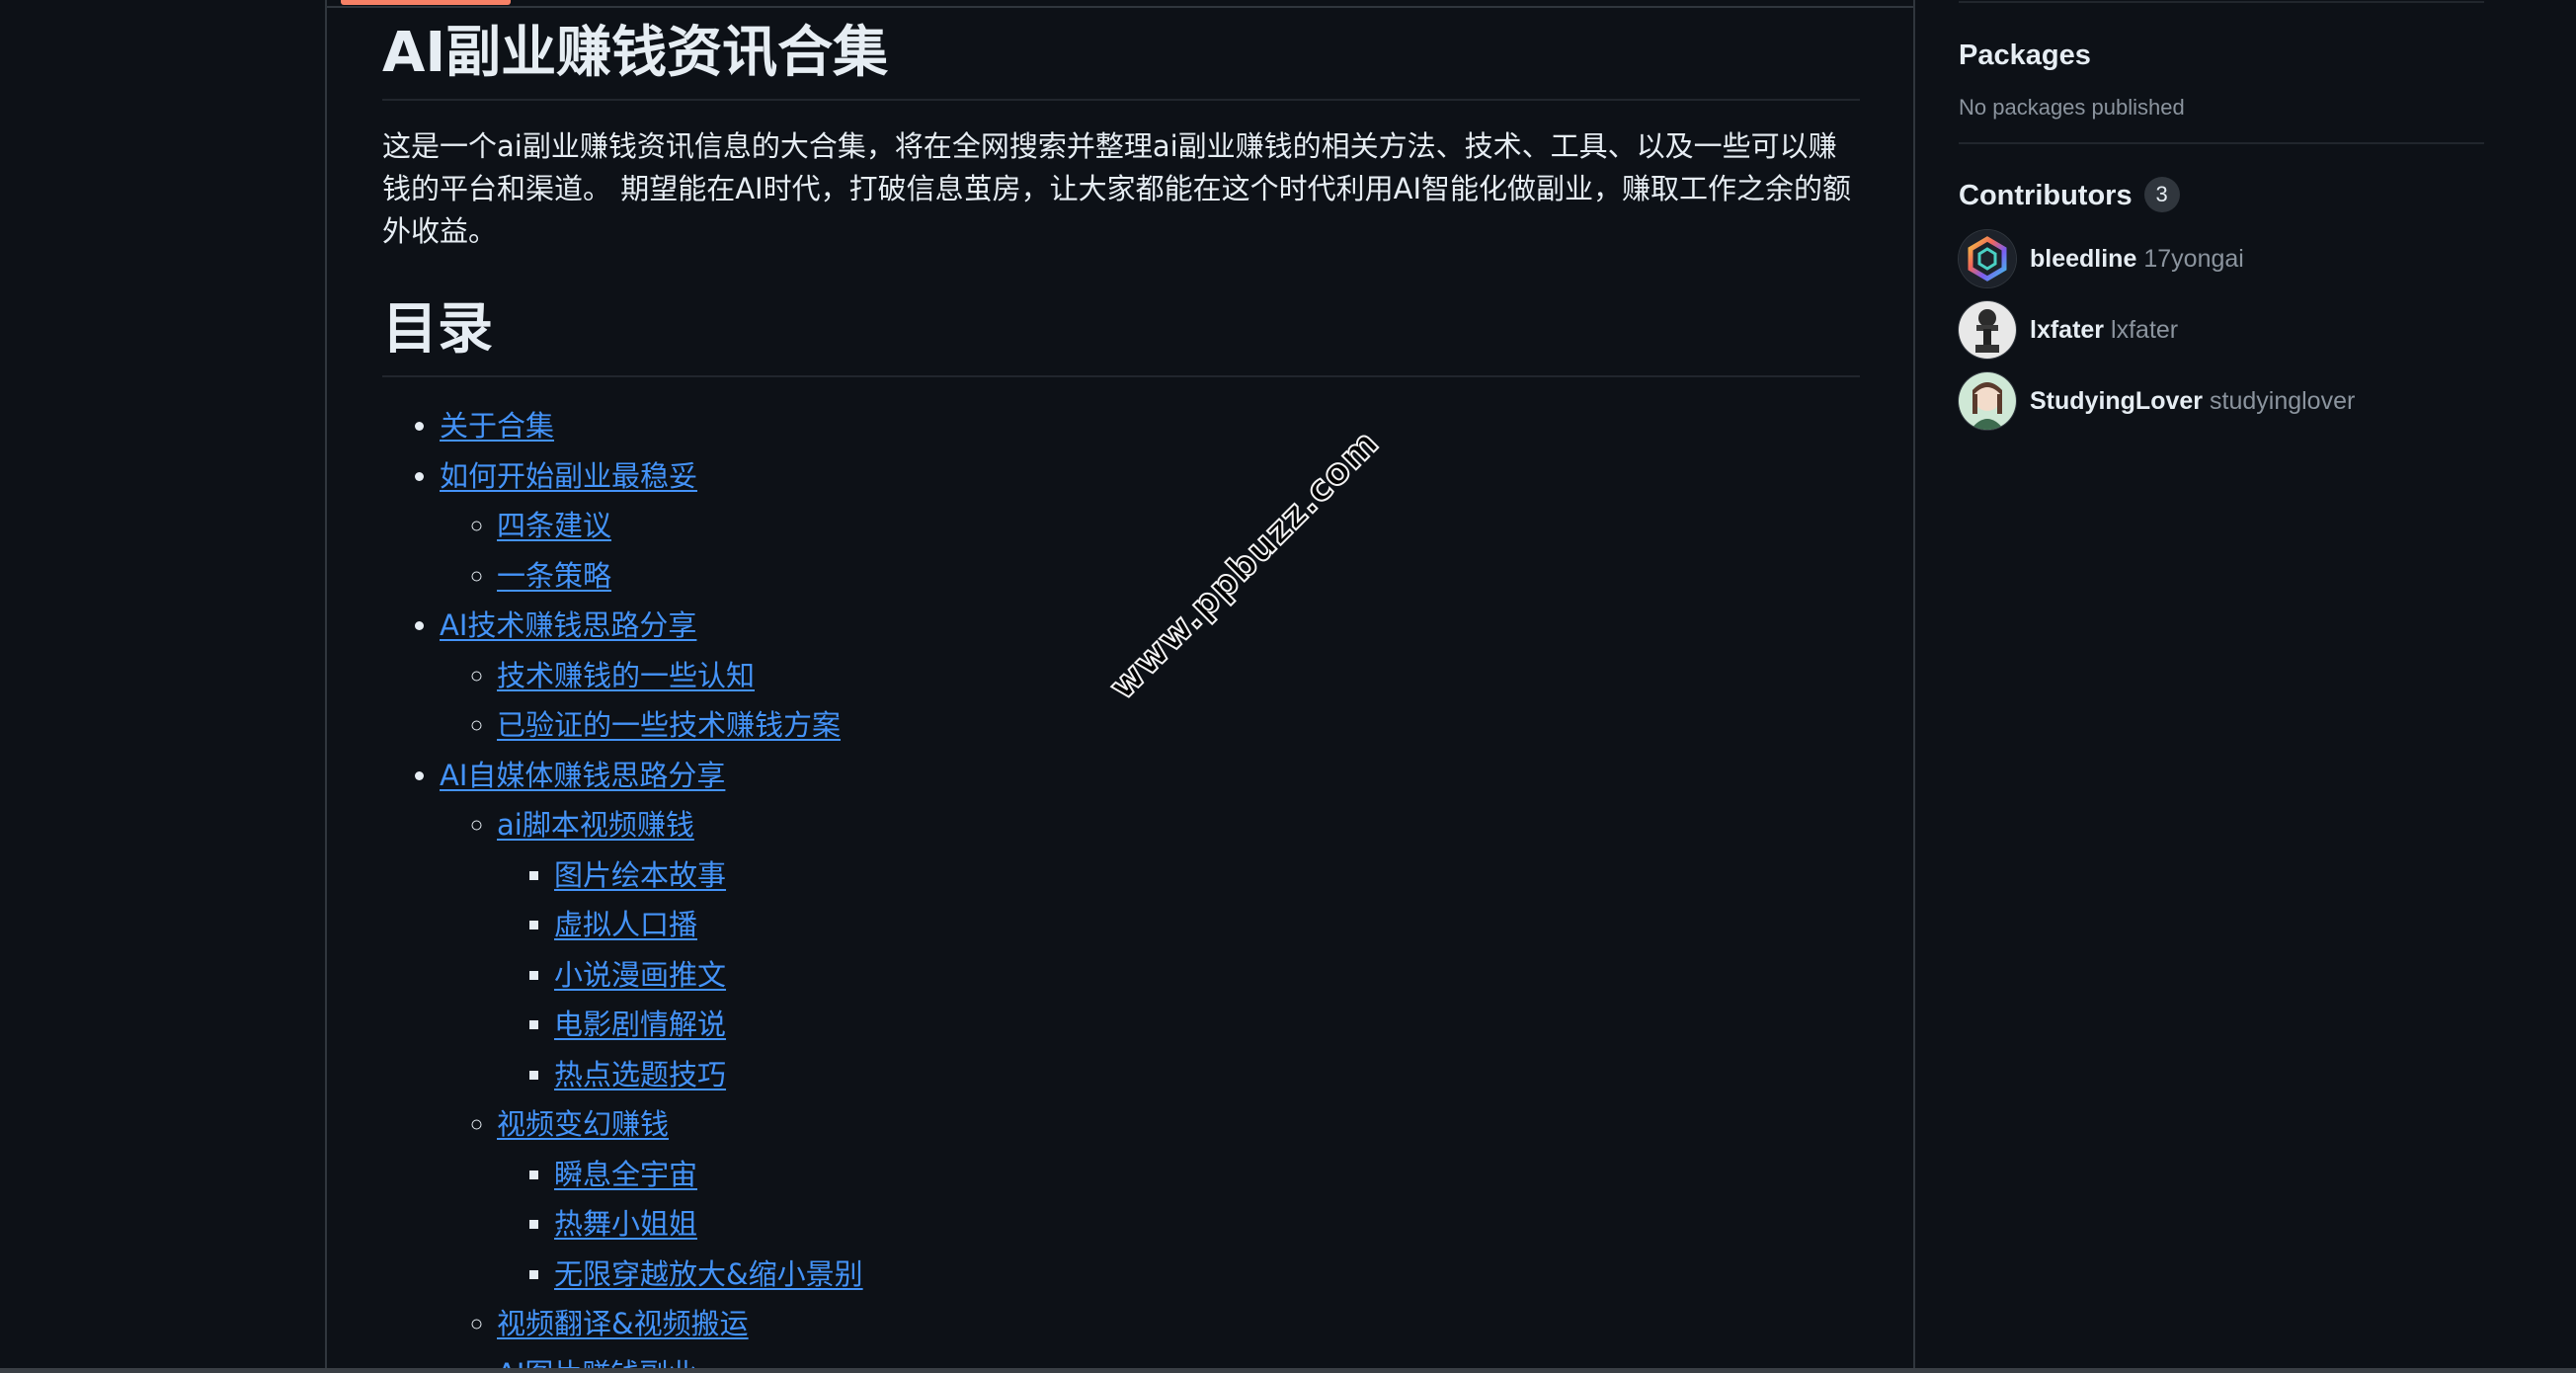 This screenshot has width=2576, height=1373. I want to click on toc-link-four-tips: 四条建议, so click(554, 525).